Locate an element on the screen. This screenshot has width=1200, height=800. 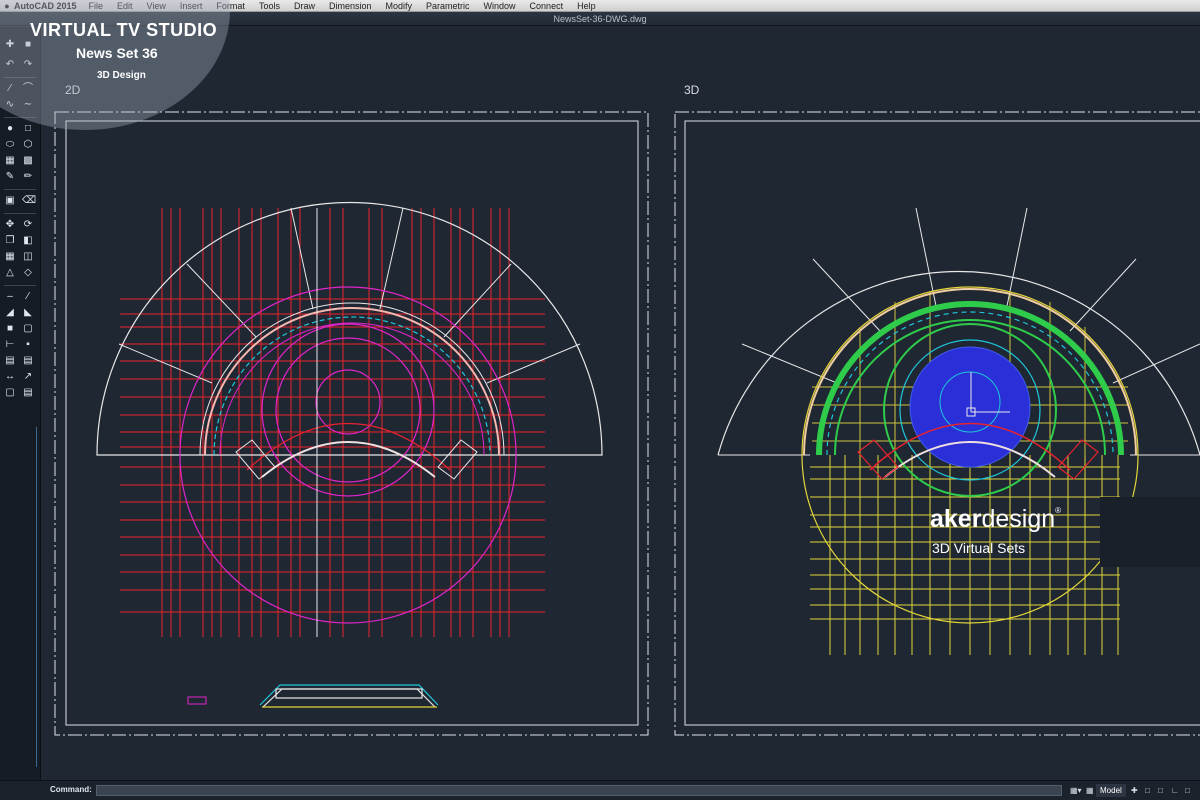
window-title: NewsSet-36-DWG.dwg is located at coordinates (600, 19).